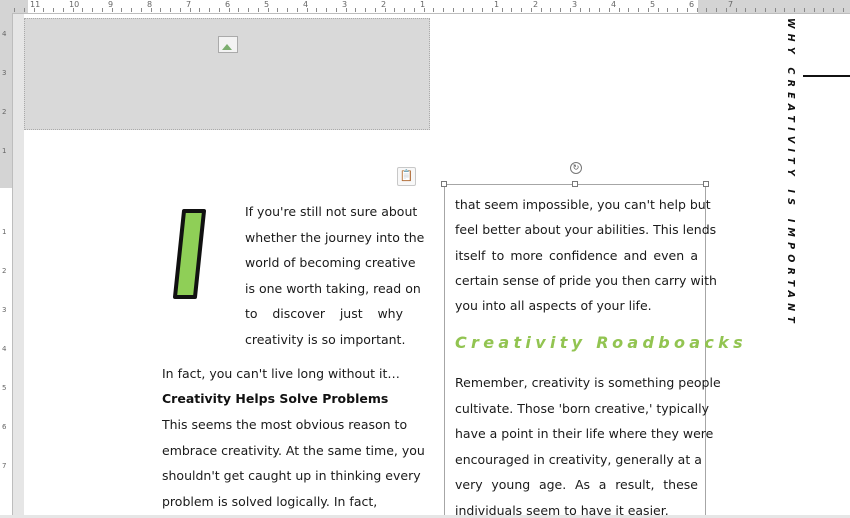 This screenshot has height=518, width=850. What do you see at coordinates (285, 424) in the screenshot?
I see `text-line: This seems the most obvious reason to` at bounding box center [285, 424].